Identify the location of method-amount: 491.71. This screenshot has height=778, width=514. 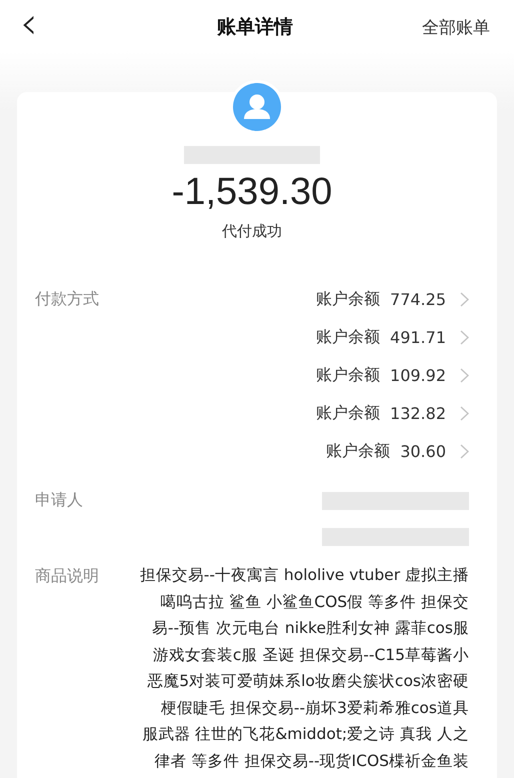
(418, 337).